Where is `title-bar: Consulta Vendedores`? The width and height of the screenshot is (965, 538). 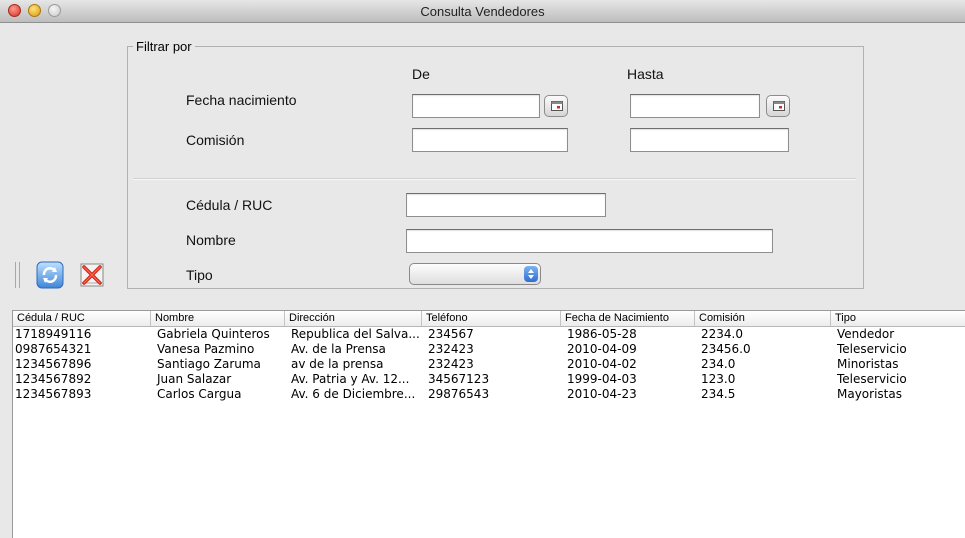
title-bar: Consulta Vendedores is located at coordinates (482, 11).